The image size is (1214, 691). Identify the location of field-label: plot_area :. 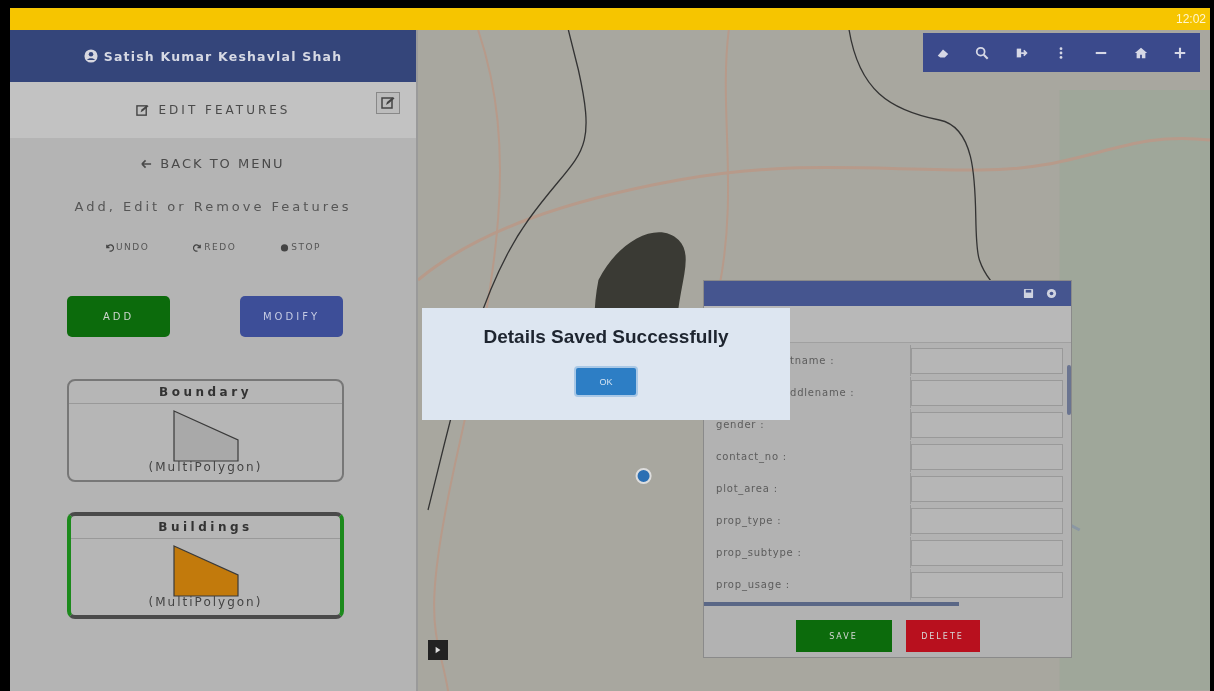
(747, 488).